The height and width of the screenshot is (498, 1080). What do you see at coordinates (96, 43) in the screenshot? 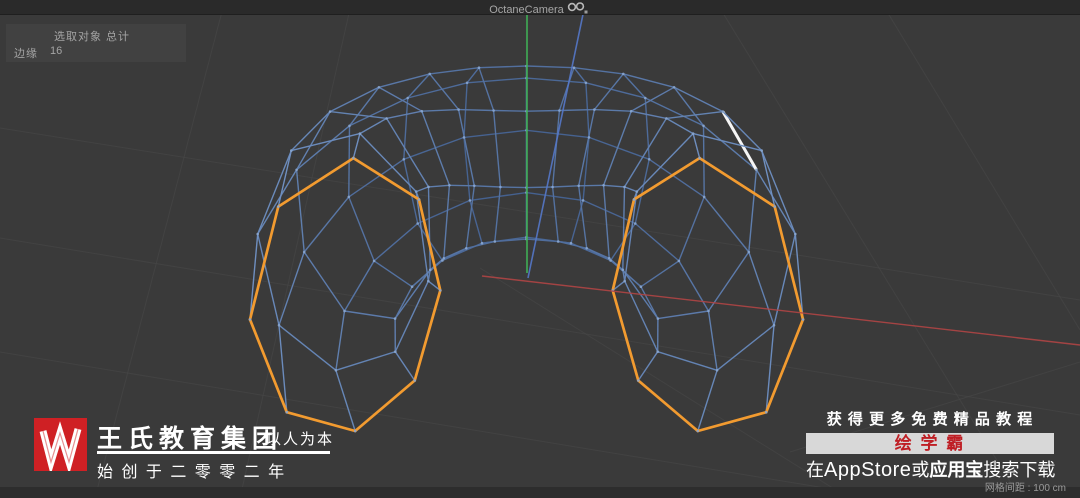
I see `selection-info-panel: 选取对象 总计 边缘 16` at bounding box center [96, 43].